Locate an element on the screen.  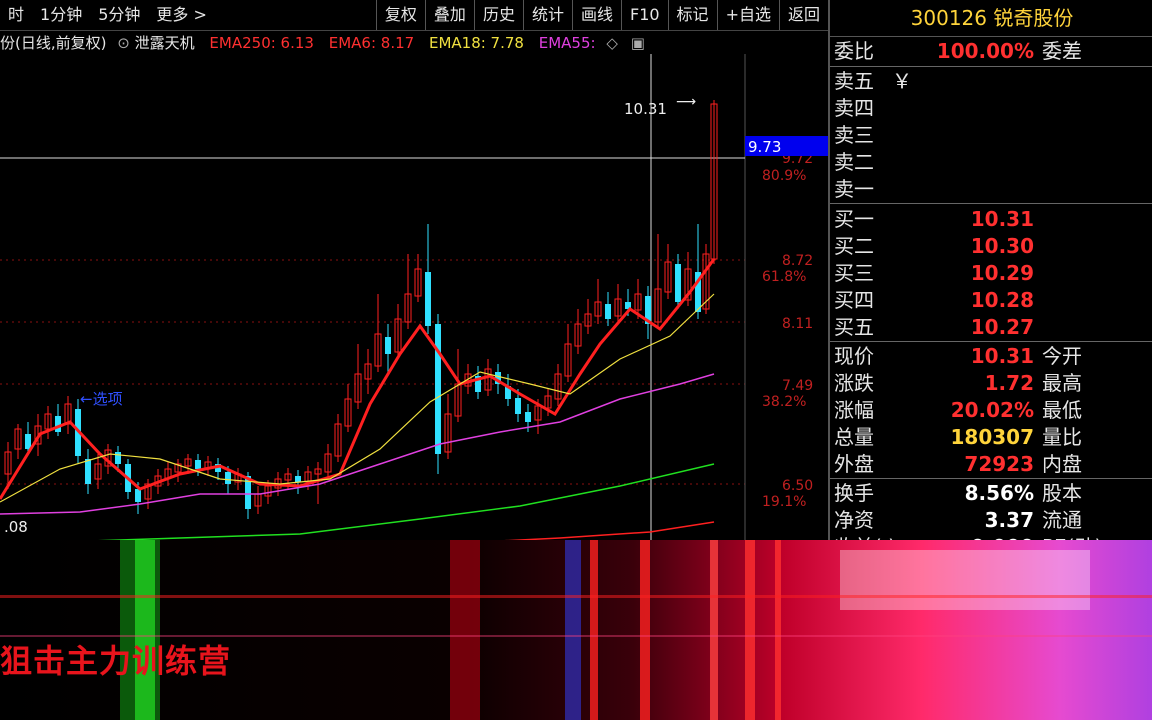
stat2-row: 净资 3.37 流通 is located at coordinates (993, 520).